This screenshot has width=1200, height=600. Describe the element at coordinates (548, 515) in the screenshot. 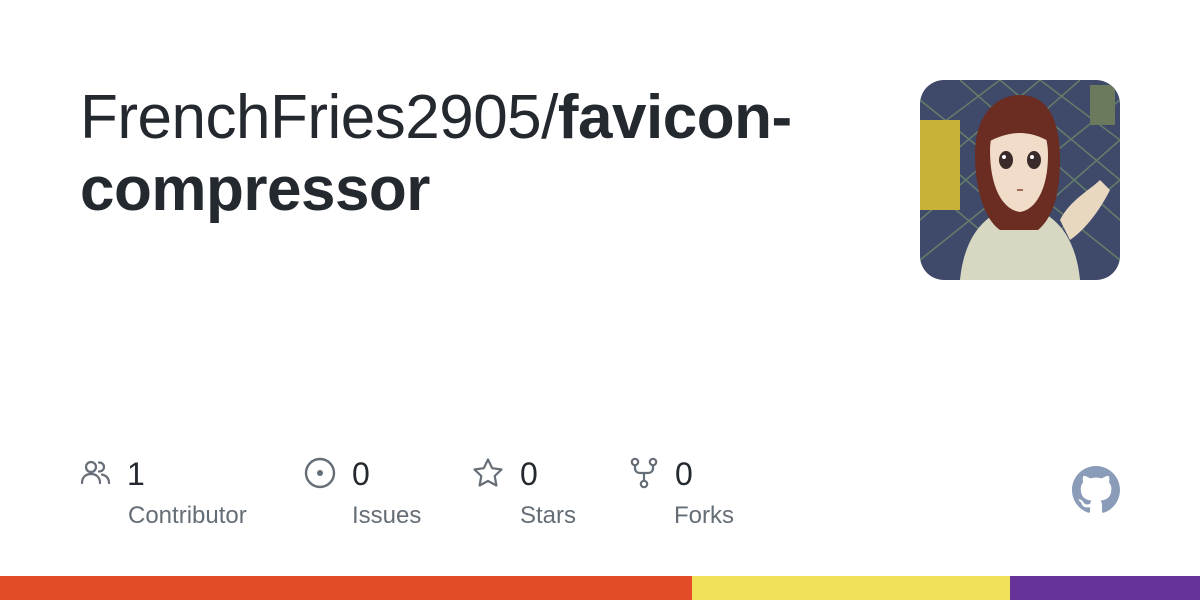

I see `stars-label: Stars` at that location.